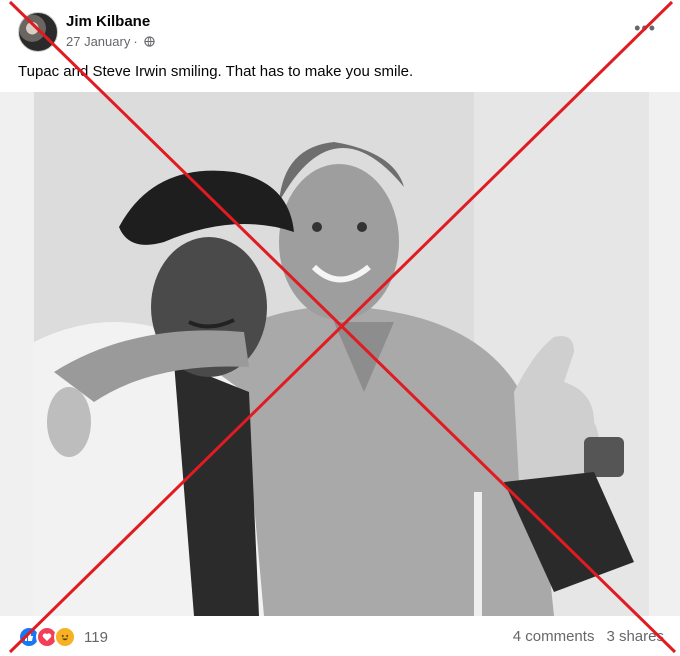 Image resolution: width=680 pixels, height=656 pixels. Describe the element at coordinates (98, 41) in the screenshot. I see `post-date: 27 January` at that location.